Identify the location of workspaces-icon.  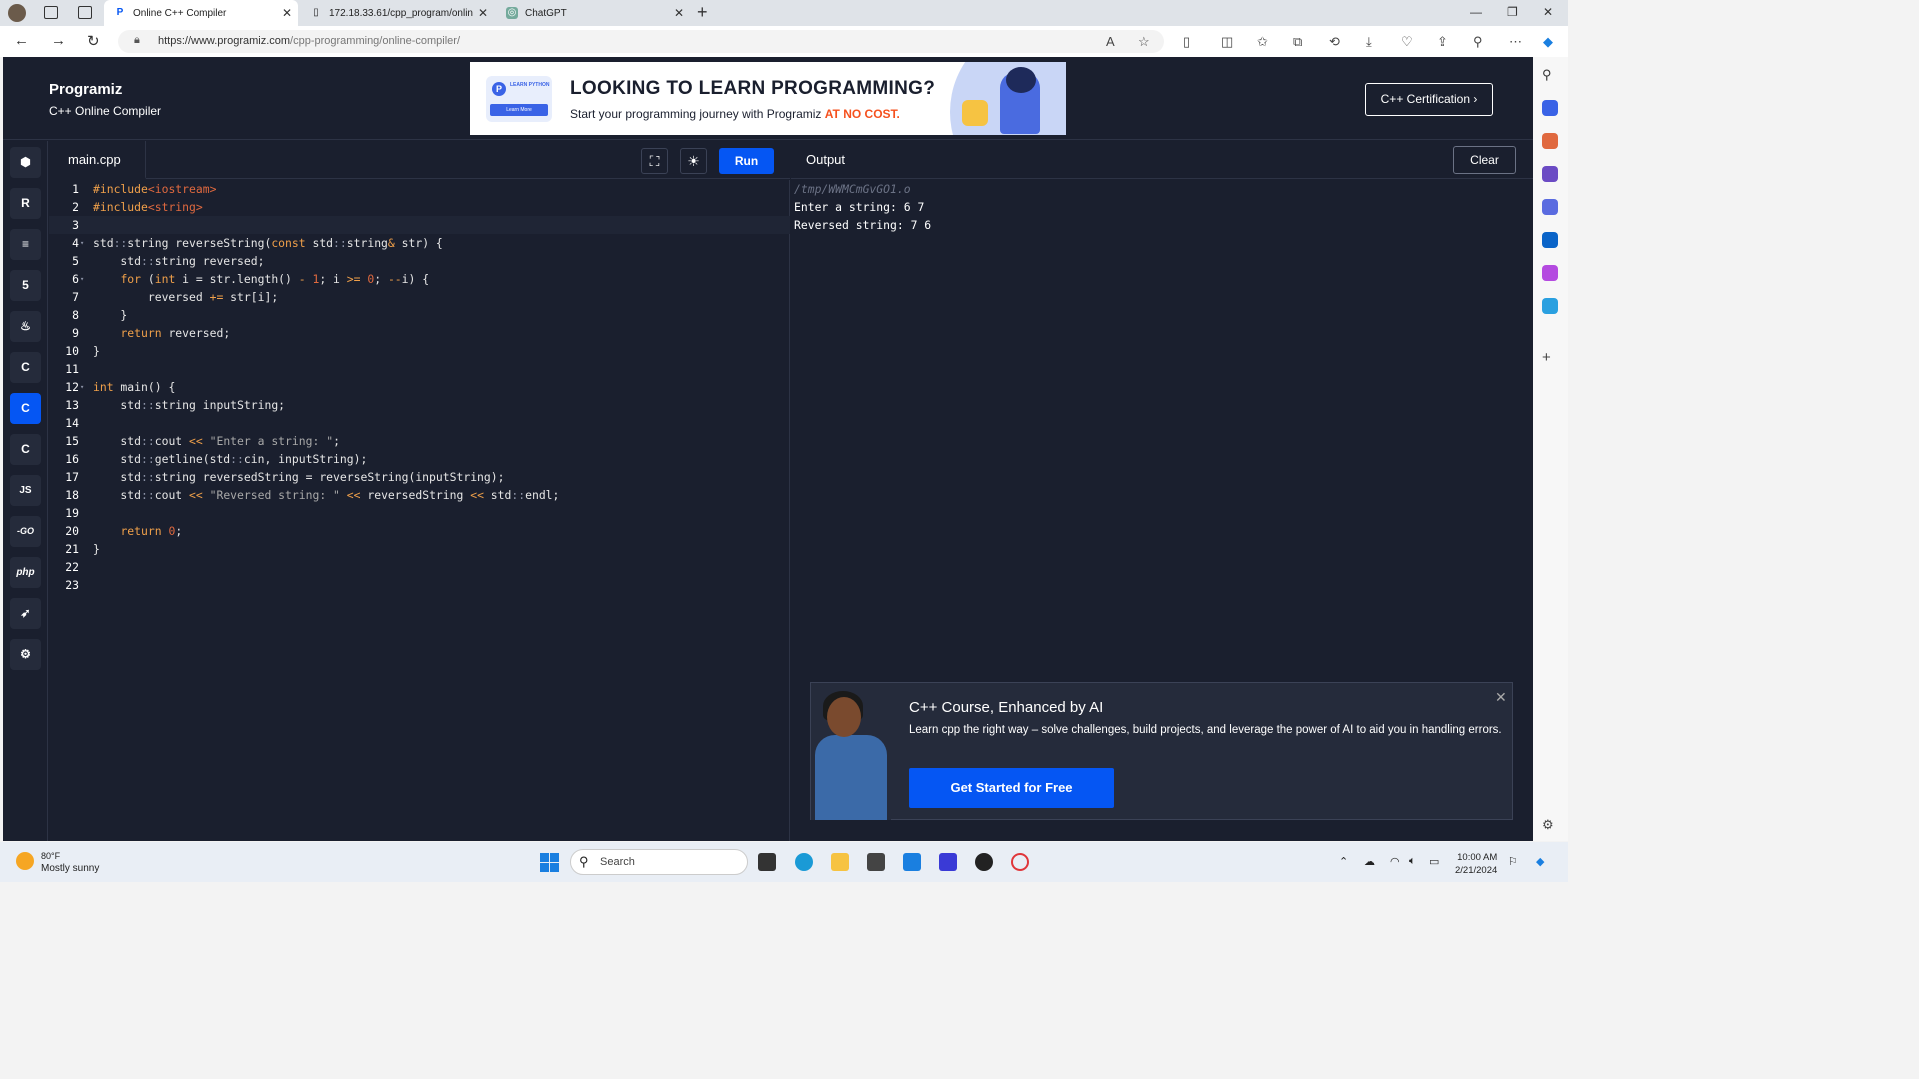
(51, 12).